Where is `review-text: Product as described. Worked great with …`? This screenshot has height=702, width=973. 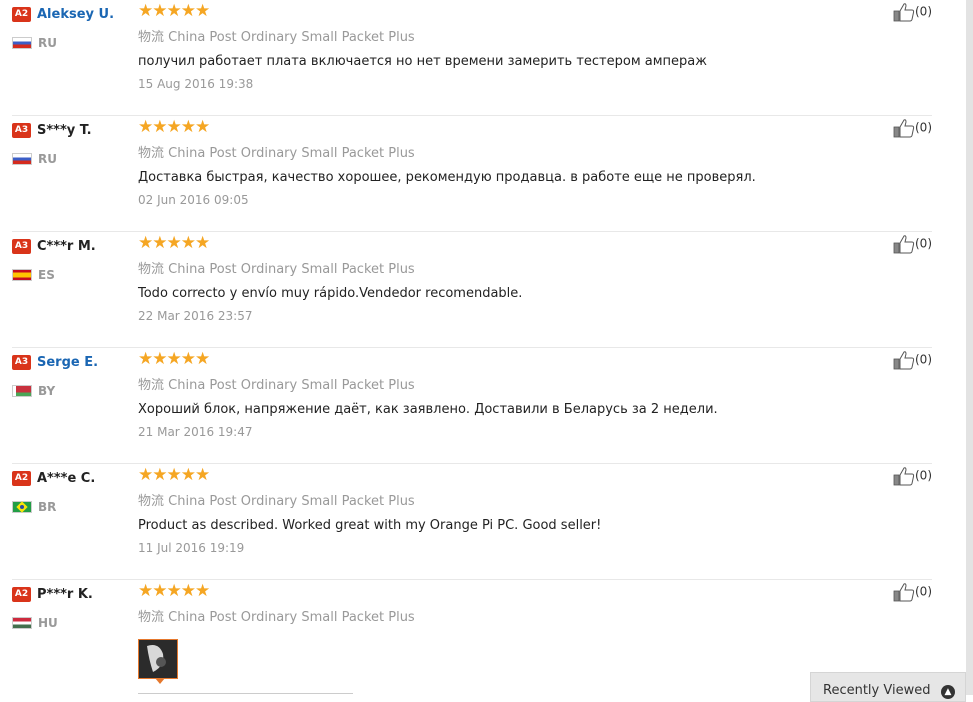 review-text: Product as described. Worked great with … is located at coordinates (370, 525).